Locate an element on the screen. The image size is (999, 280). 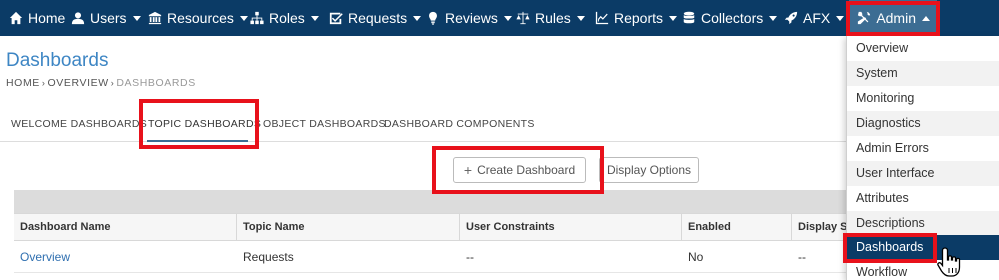
nav-requests: Requests is located at coordinates (374, 18).